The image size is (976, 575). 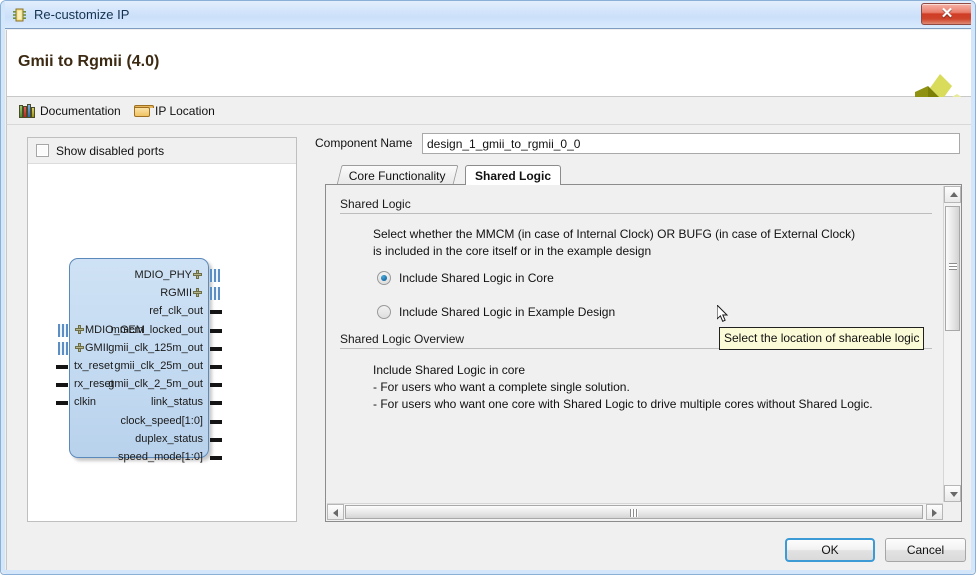 What do you see at coordinates (489, 549) in the screenshot?
I see `dialog-footer: OK Cancel` at bounding box center [489, 549].